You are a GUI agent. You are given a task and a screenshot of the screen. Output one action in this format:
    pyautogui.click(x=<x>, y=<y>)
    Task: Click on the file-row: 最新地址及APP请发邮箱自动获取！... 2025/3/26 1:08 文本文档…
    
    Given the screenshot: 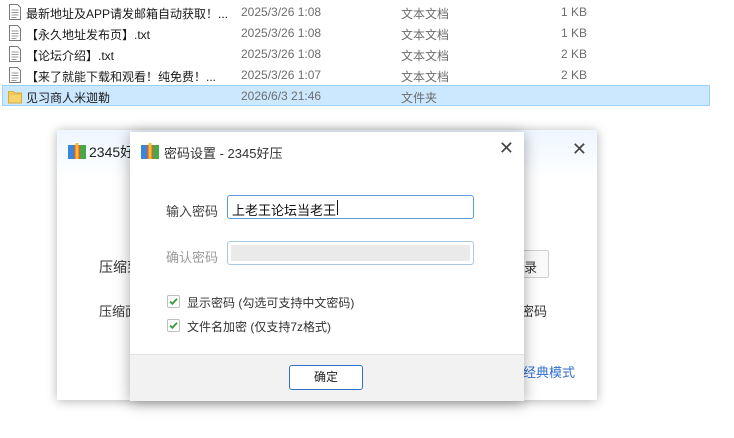 What is the action you would take?
    pyautogui.click(x=356, y=11)
    